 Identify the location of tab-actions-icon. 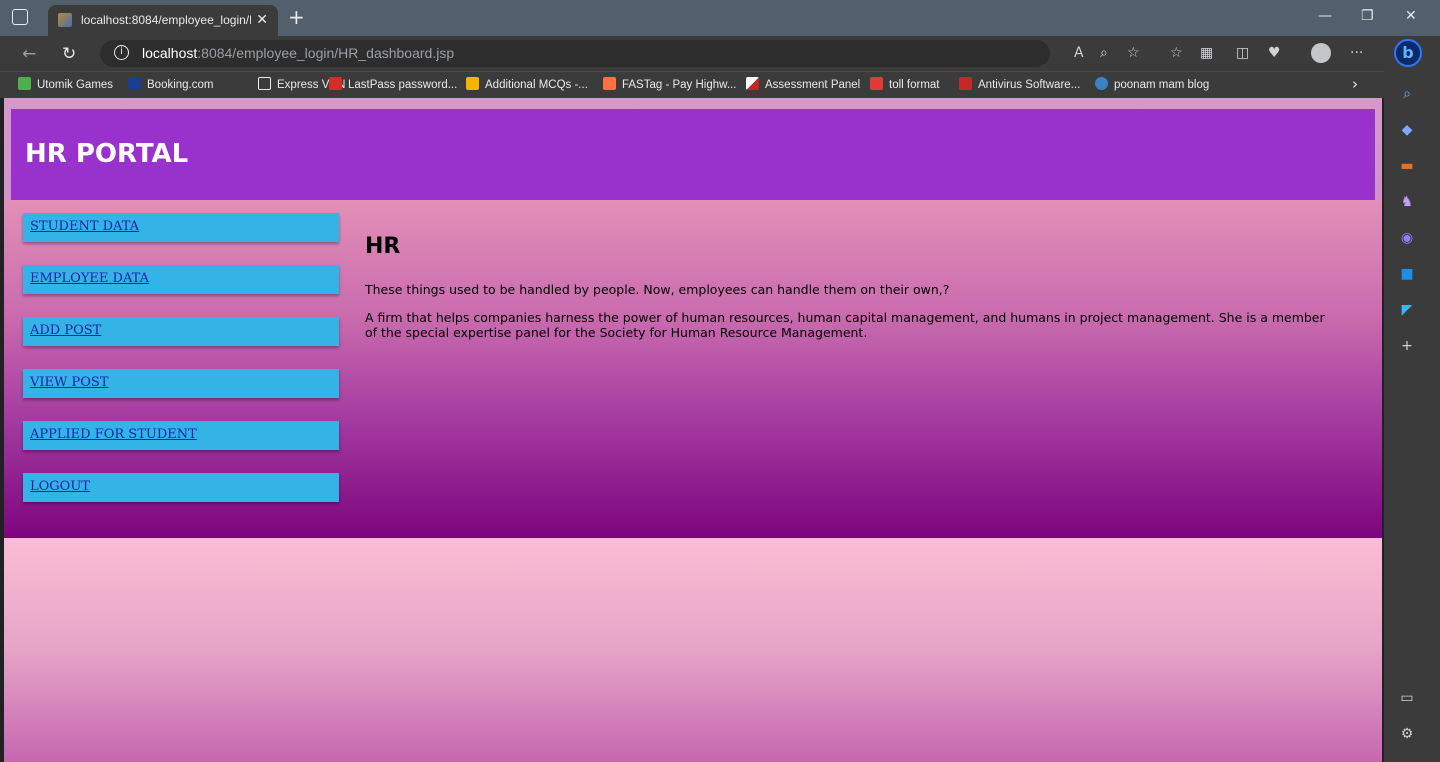
(20, 17).